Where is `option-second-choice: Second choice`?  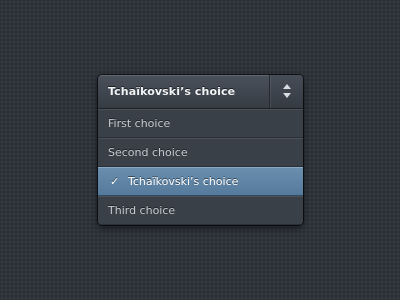
option-second-choice: Second choice is located at coordinates (200, 152).